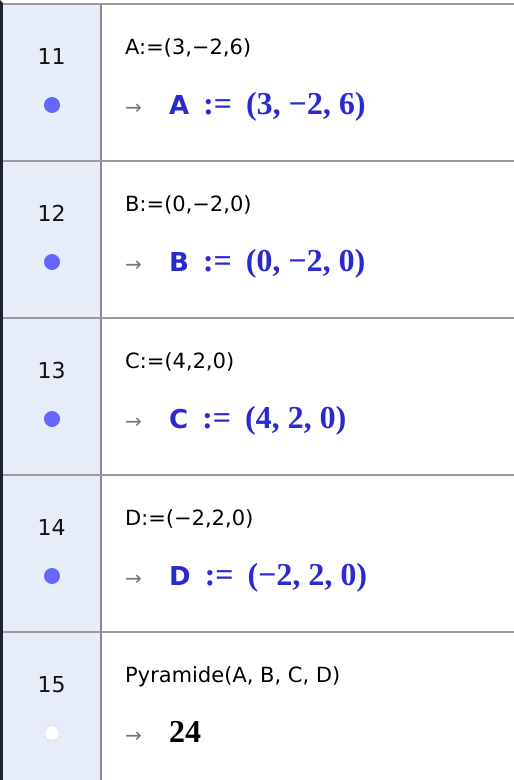 The image size is (514, 780). What do you see at coordinates (306, 103) in the screenshot?
I see `output-value: (3, −2, 6)` at bounding box center [306, 103].